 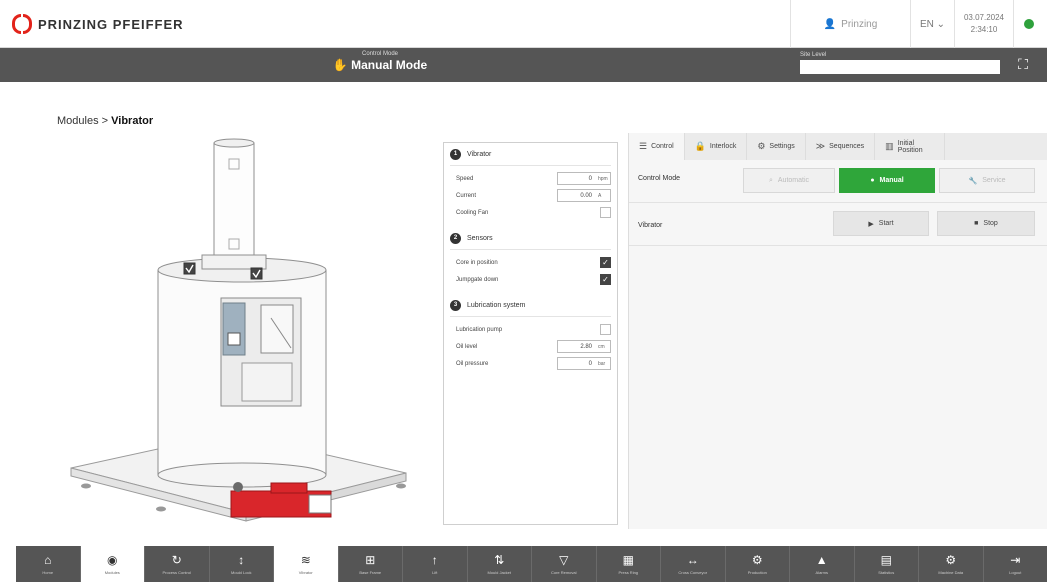 What do you see at coordinates (380, 65) in the screenshot?
I see `control-mode-value: ✋ Manual Mode` at bounding box center [380, 65].